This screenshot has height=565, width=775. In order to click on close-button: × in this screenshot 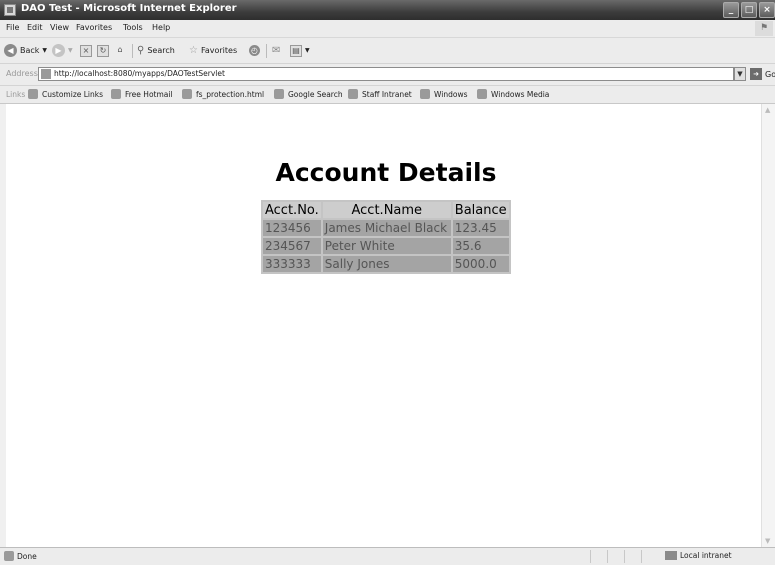, I will do `click(767, 10)`.